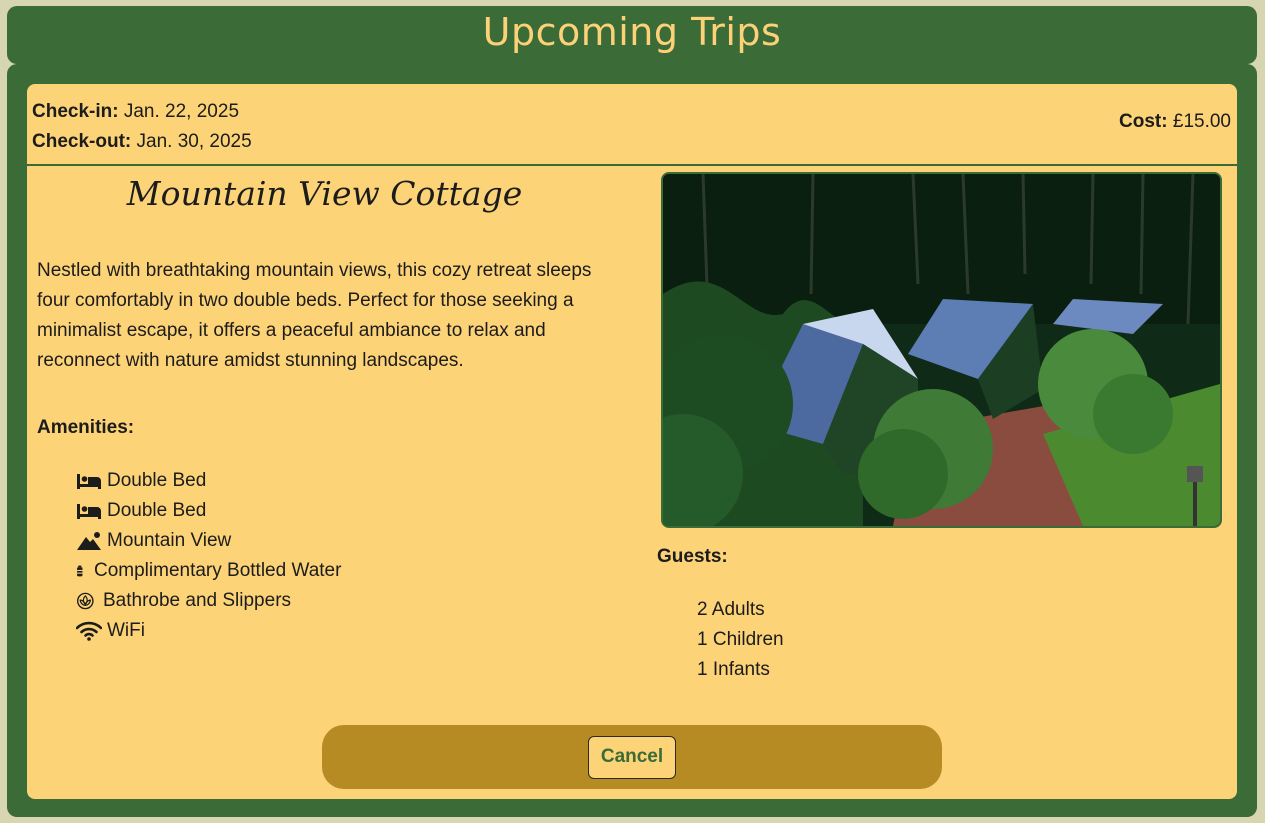 This screenshot has height=823, width=1265. Describe the element at coordinates (85, 601) in the screenshot. I see `spa-icon` at that location.